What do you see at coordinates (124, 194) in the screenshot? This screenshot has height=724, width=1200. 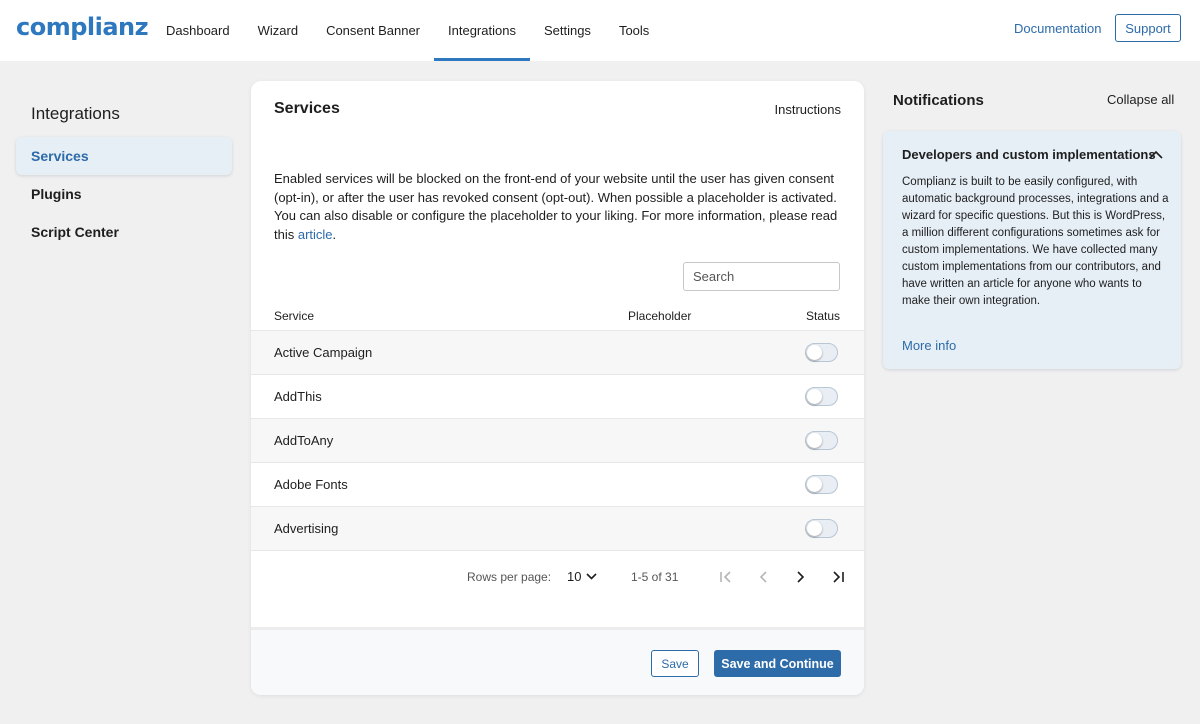 I see `sidebar-item-plugins: Plugins` at bounding box center [124, 194].